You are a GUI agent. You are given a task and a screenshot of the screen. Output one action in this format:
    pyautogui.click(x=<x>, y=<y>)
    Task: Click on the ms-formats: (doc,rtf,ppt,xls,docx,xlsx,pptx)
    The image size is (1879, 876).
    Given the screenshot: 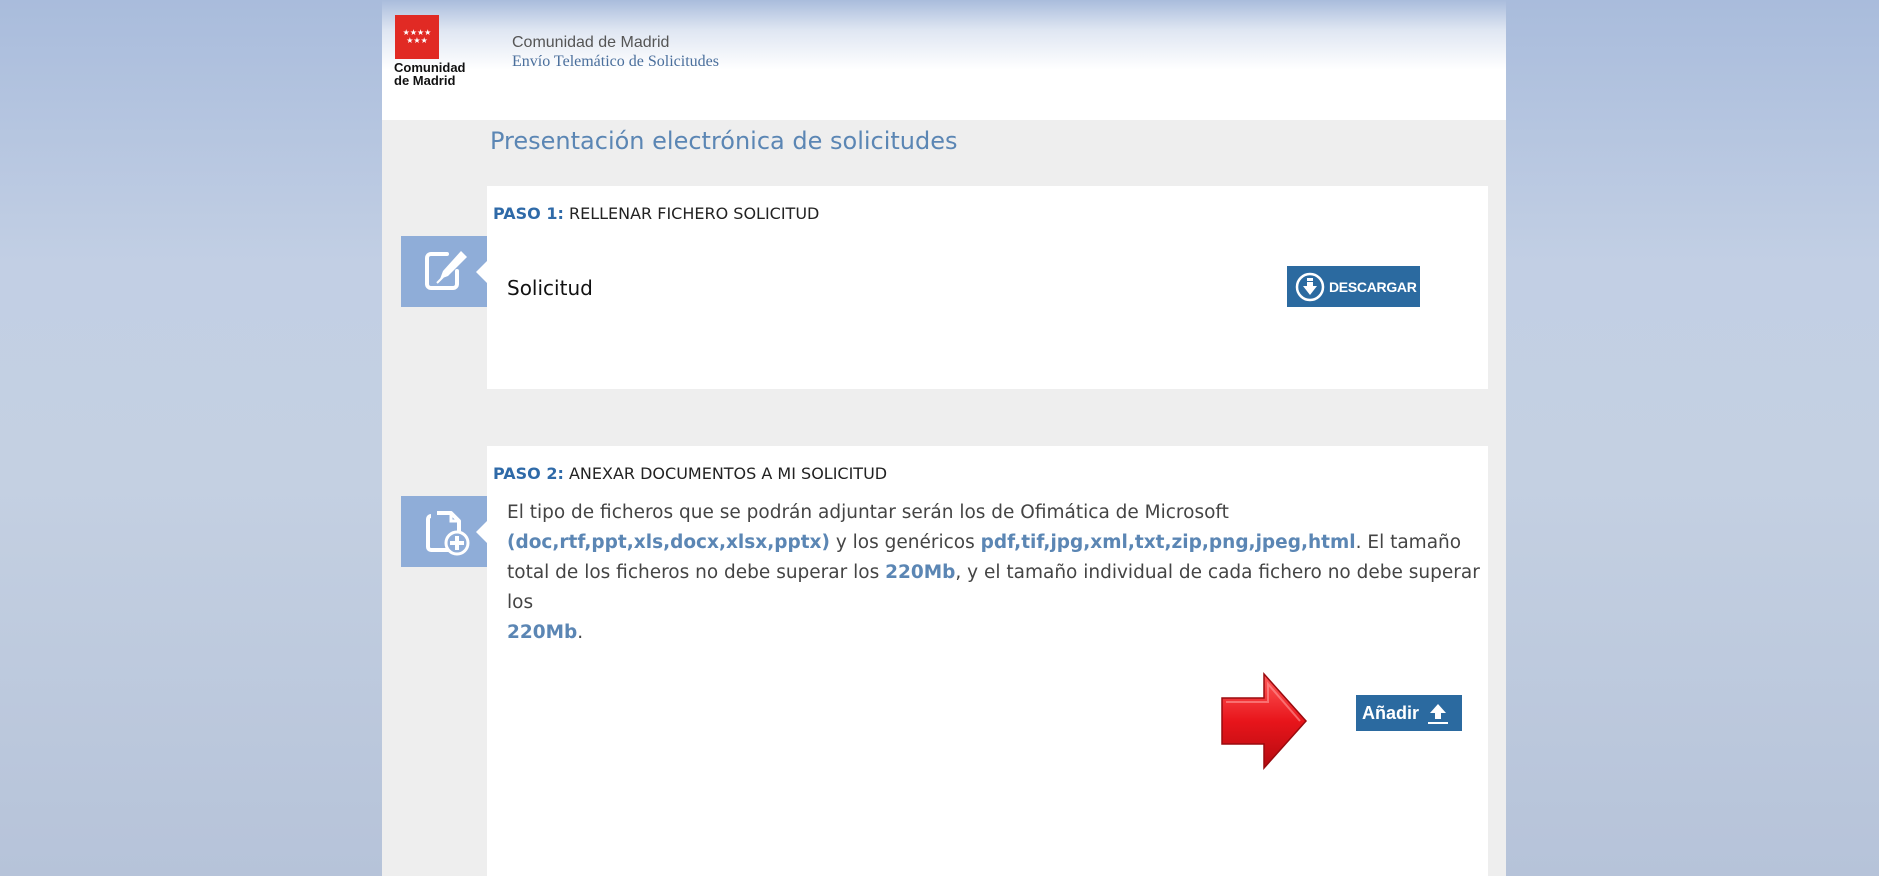 What is the action you would take?
    pyautogui.click(x=668, y=542)
    